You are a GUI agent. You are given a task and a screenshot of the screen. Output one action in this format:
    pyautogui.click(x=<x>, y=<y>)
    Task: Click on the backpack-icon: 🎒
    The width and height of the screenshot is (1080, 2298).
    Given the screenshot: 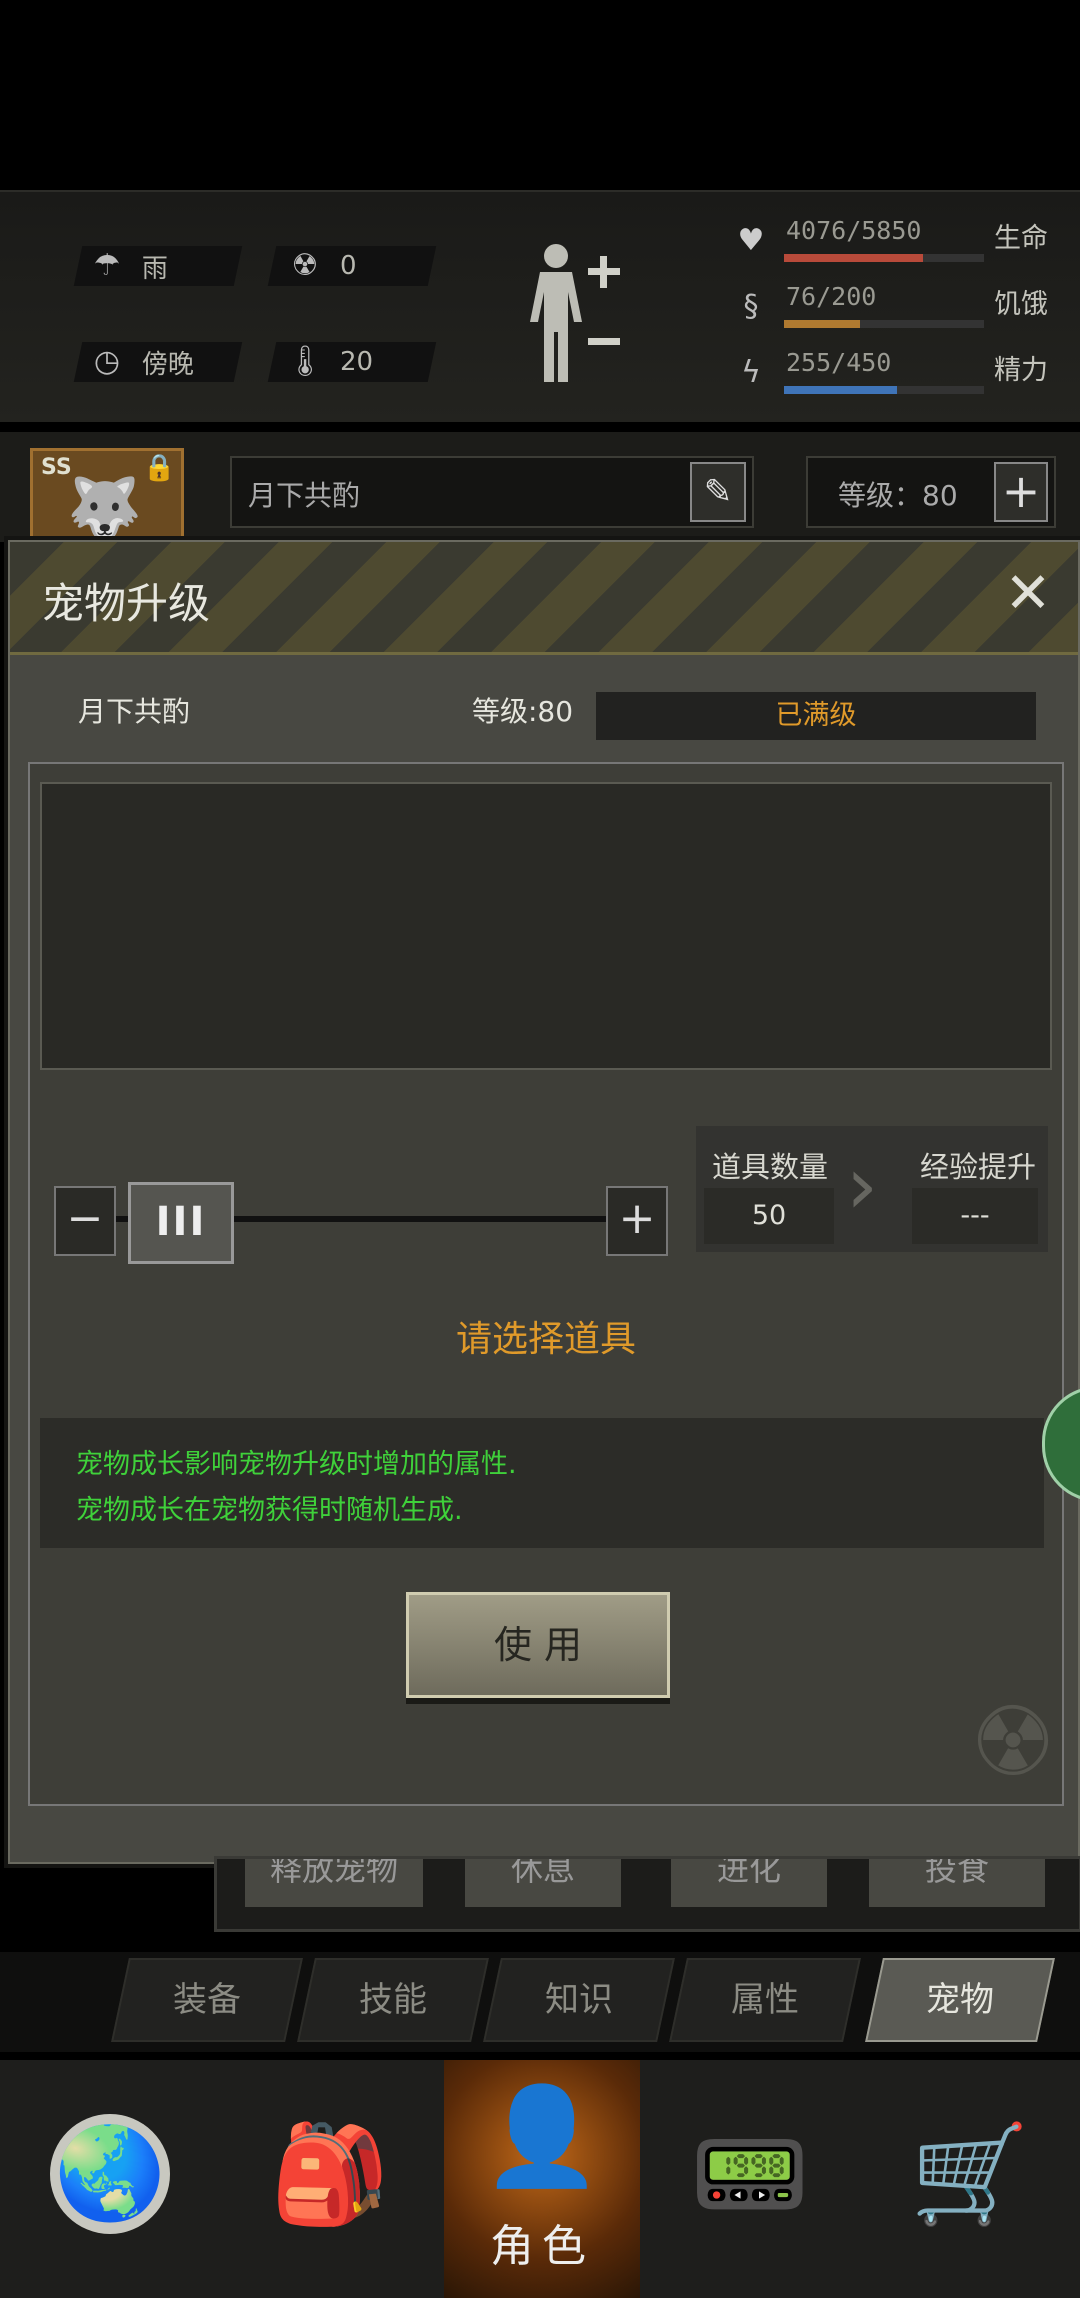 What is the action you would take?
    pyautogui.click(x=330, y=2174)
    